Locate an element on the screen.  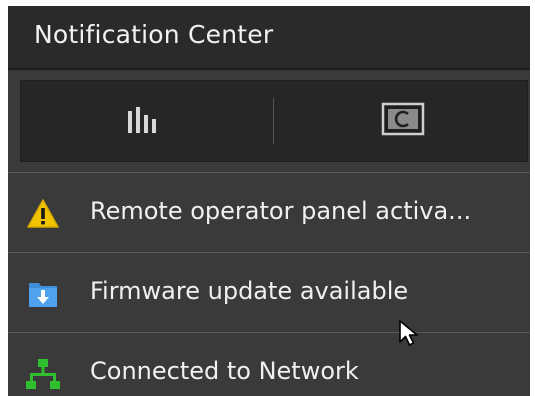
refresh-screen-button is located at coordinates (403, 121).